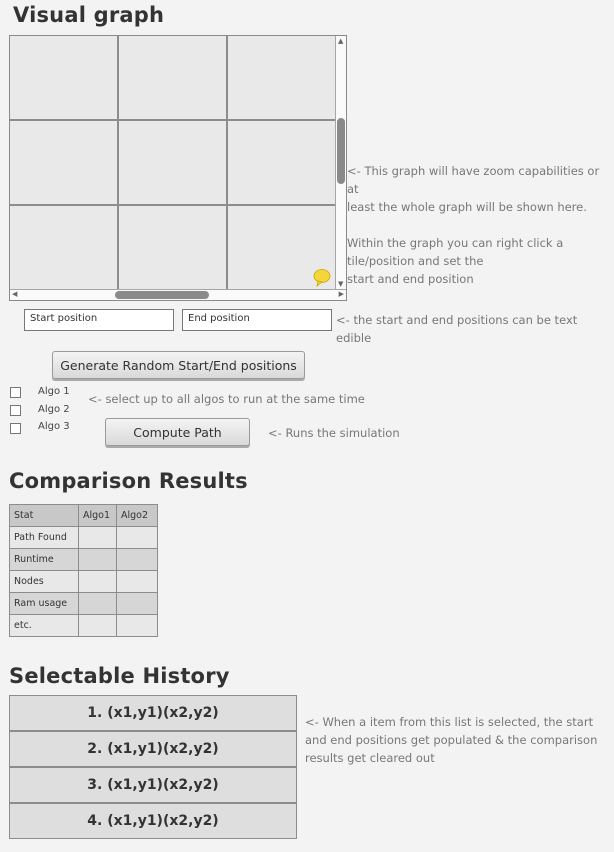 The width and height of the screenshot is (614, 852). What do you see at coordinates (97, 515) in the screenshot?
I see `table-header-cell: Algo1` at bounding box center [97, 515].